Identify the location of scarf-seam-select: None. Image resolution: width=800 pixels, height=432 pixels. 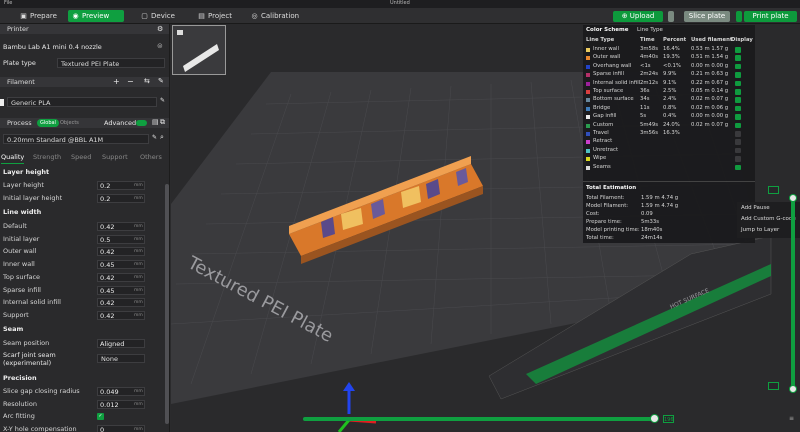
(121, 358).